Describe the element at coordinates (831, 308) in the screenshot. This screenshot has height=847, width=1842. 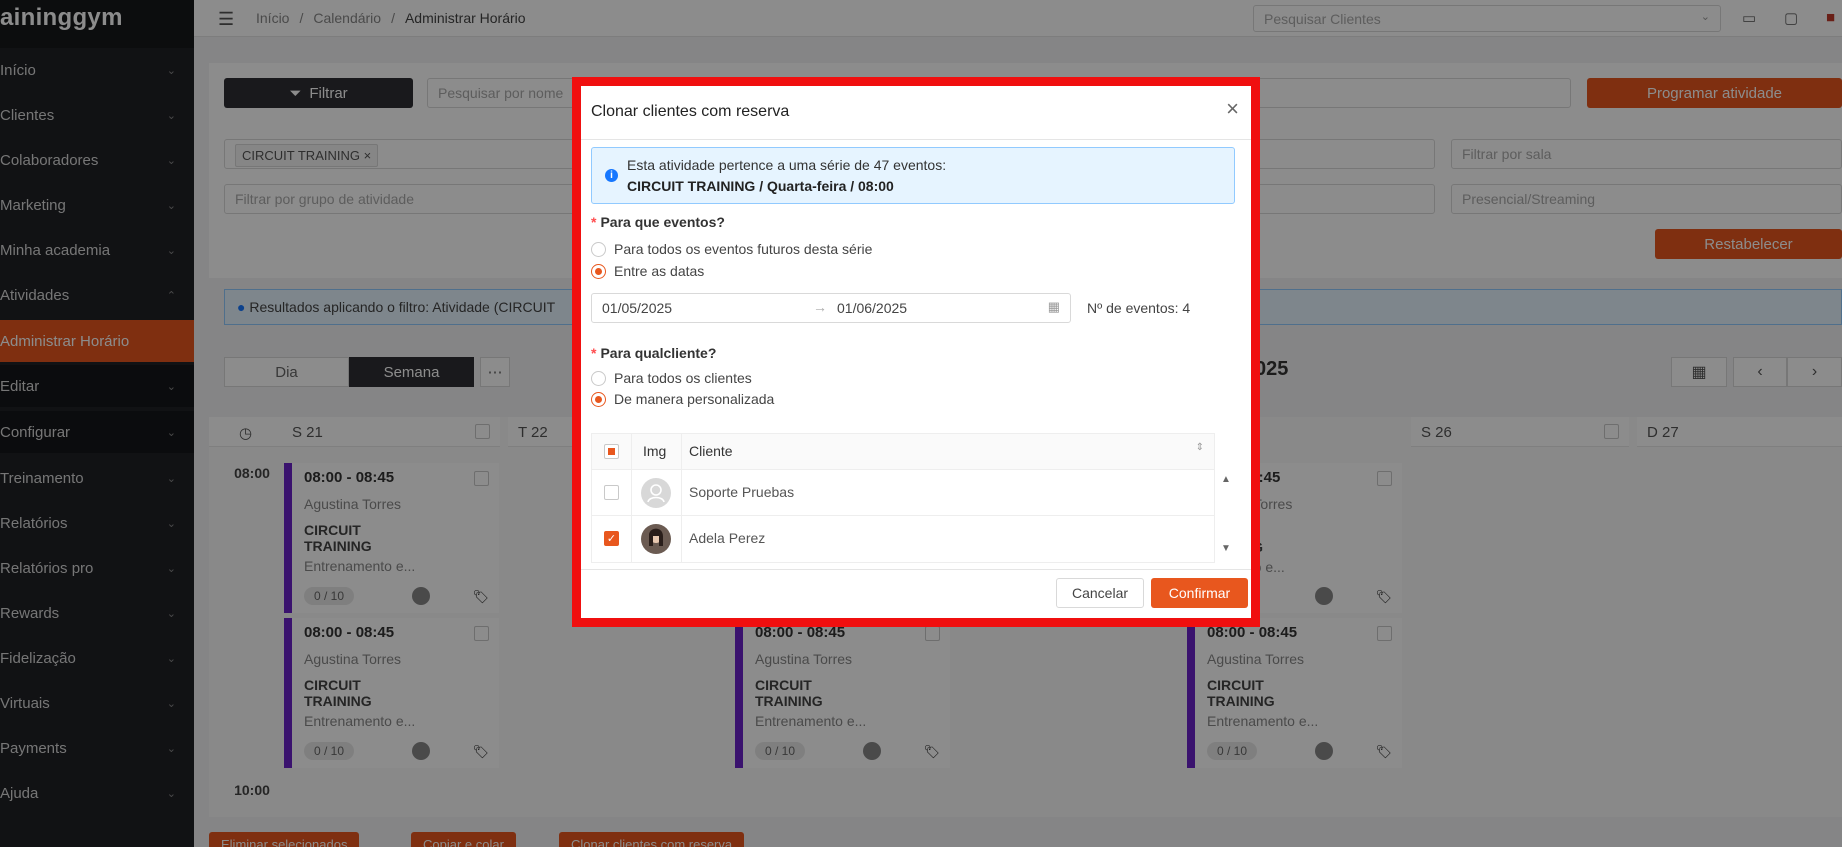
I see `date-range-picker: 01/05/2025 → 01/06/2025 ▦` at that location.